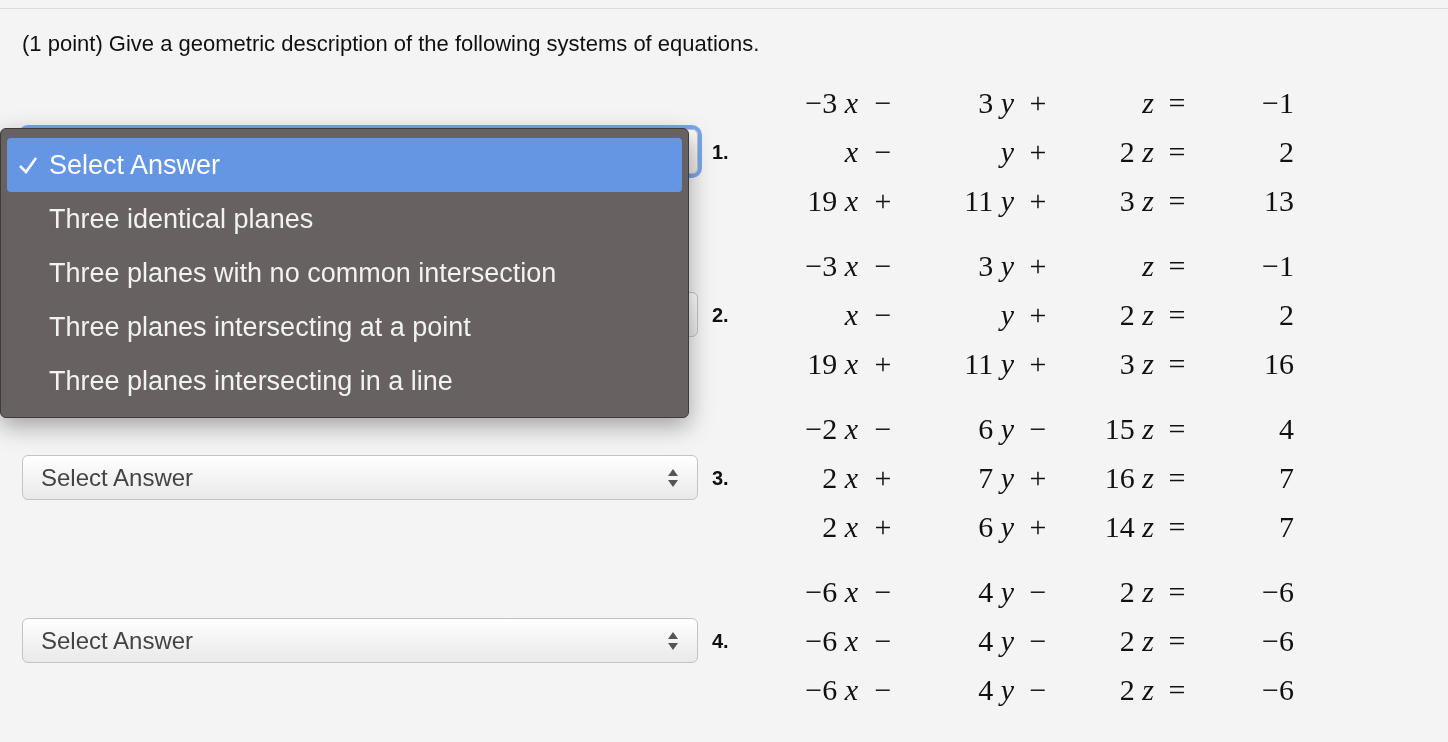  Describe the element at coordinates (1286, 429) in the screenshot. I see `equation-constant: 4` at that location.